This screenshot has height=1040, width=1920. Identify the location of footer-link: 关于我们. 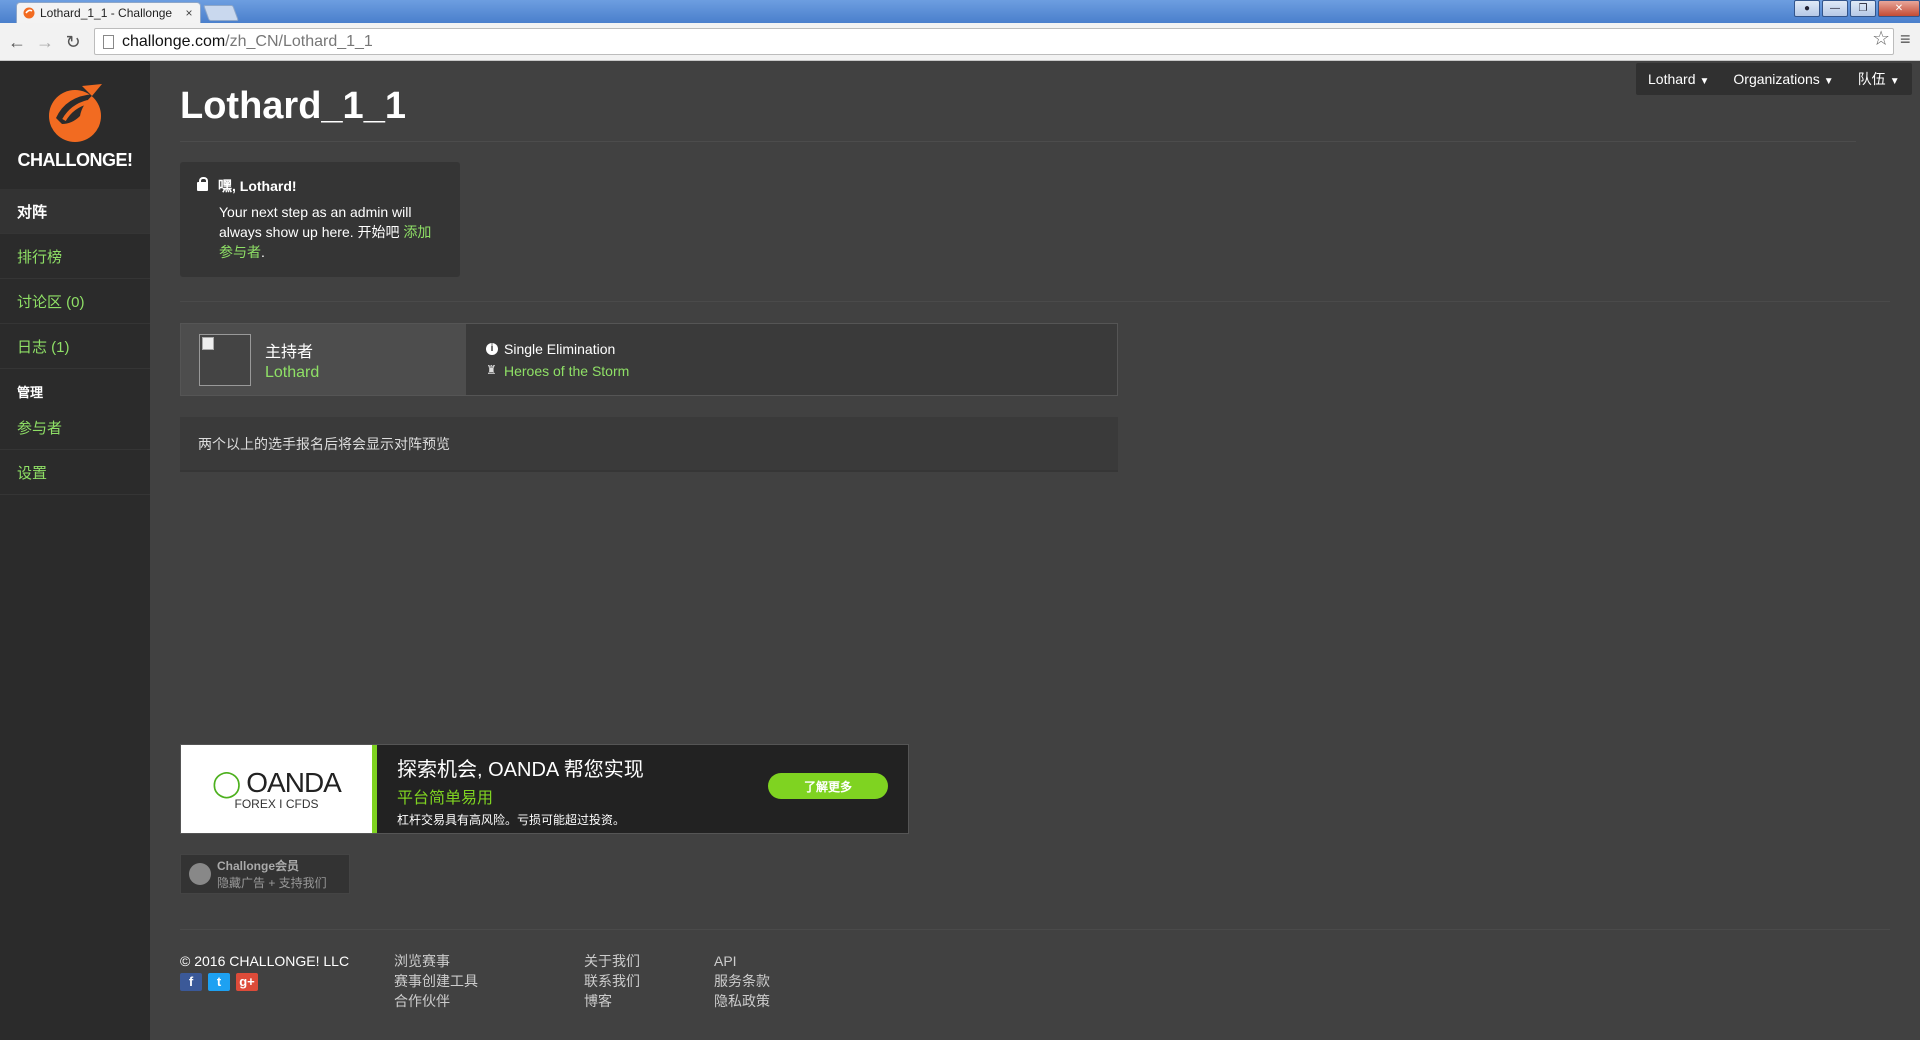
(612, 961).